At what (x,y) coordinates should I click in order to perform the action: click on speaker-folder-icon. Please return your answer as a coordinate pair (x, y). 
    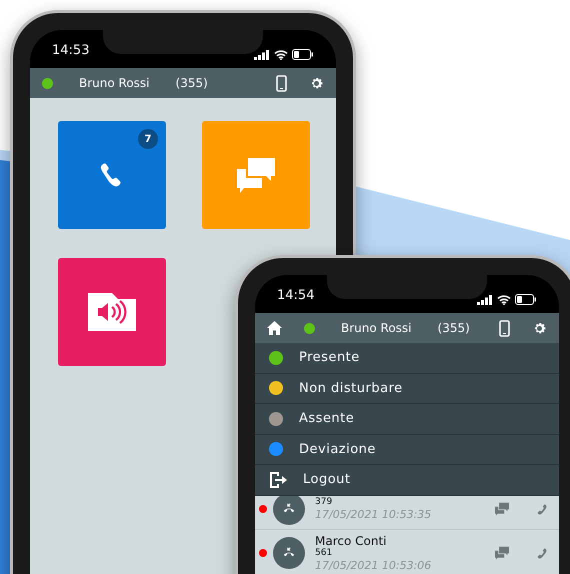
    Looking at the image, I should click on (112, 312).